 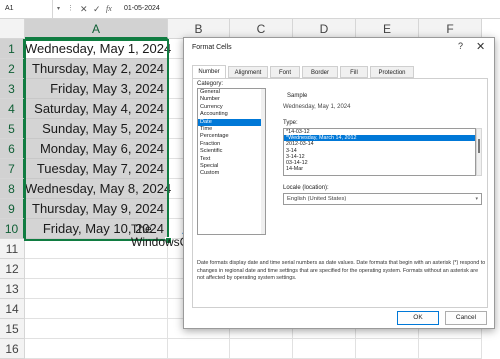 What do you see at coordinates (96, 69) in the screenshot?
I see `date-cell: Thursday, May 2, 2024` at bounding box center [96, 69].